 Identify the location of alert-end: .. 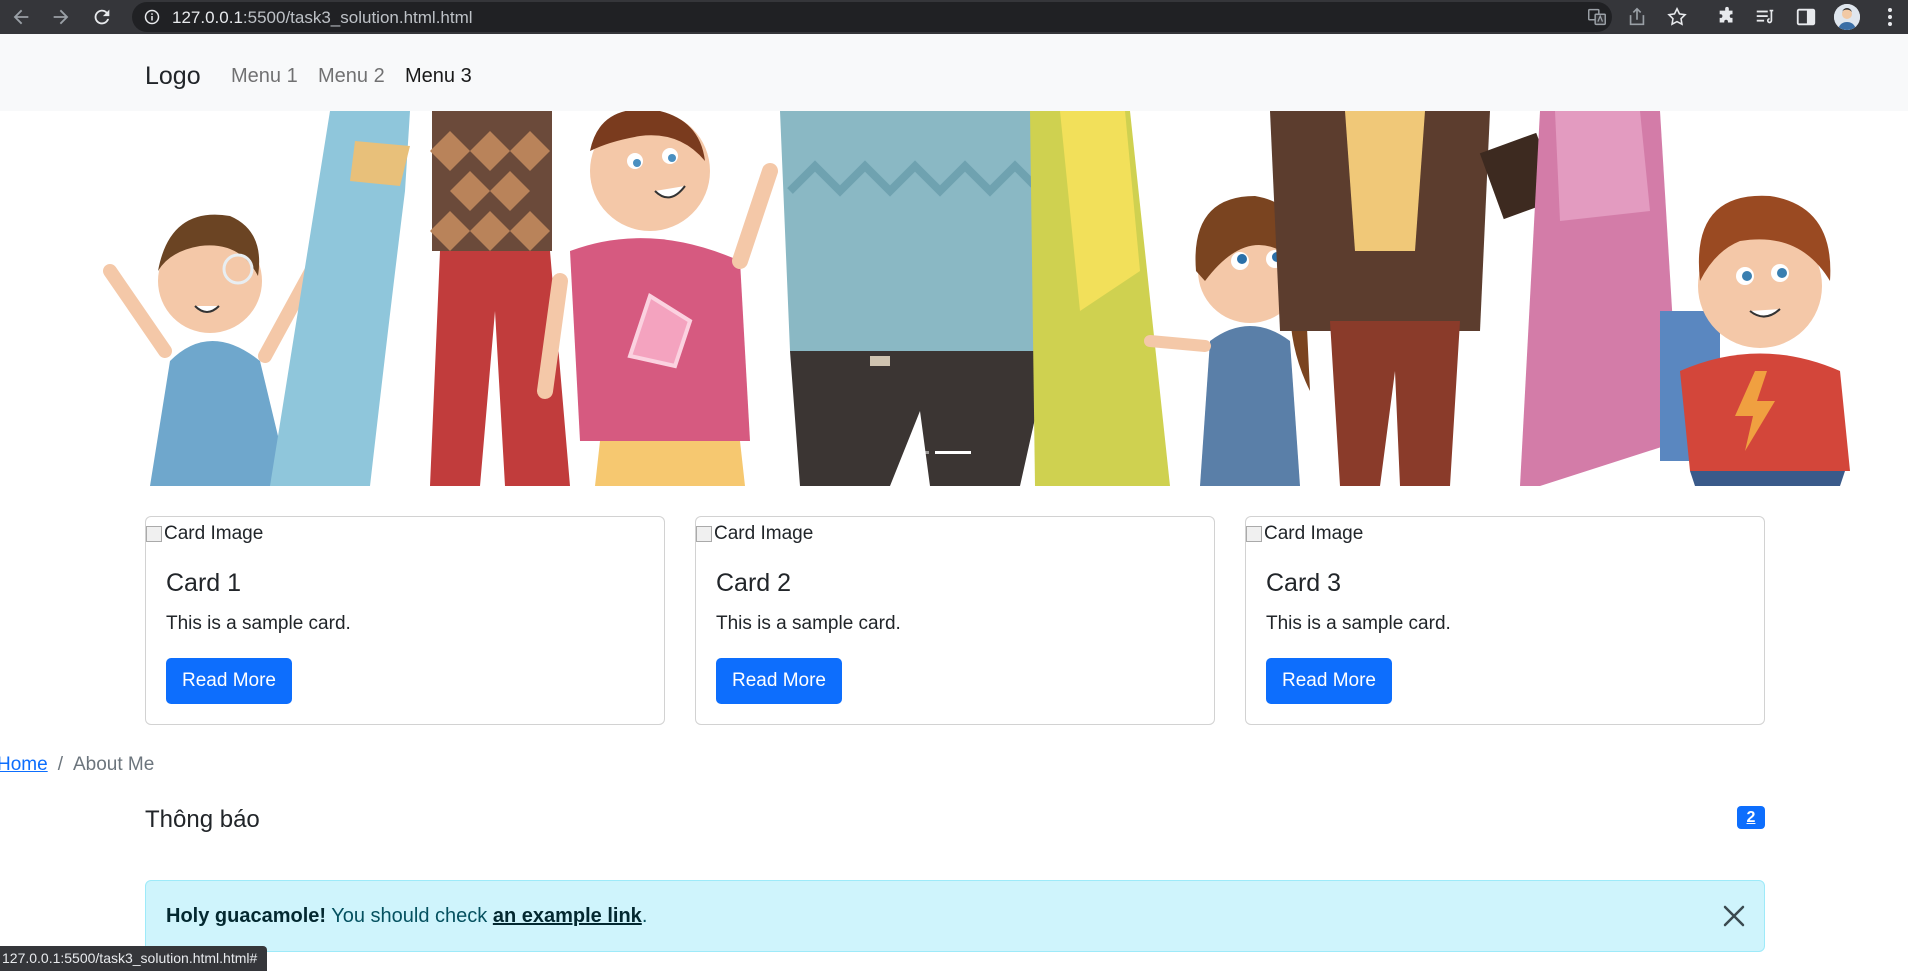
(644, 916).